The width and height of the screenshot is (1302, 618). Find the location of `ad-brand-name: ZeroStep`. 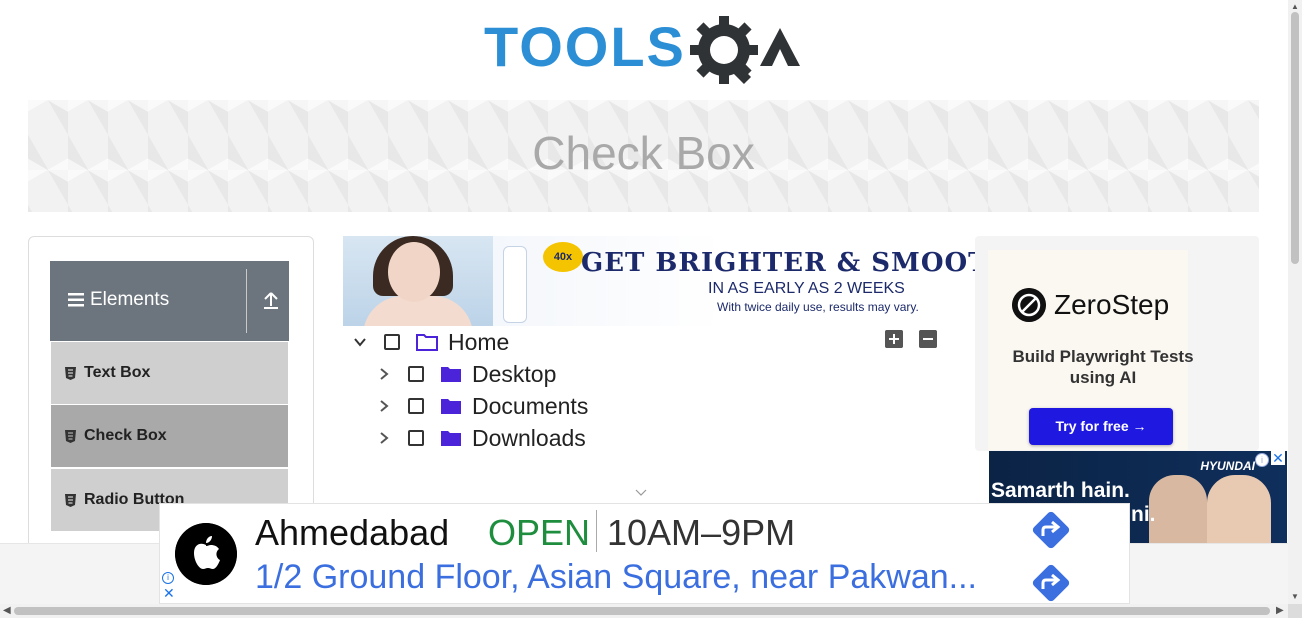

ad-brand-name: ZeroStep is located at coordinates (1112, 304).